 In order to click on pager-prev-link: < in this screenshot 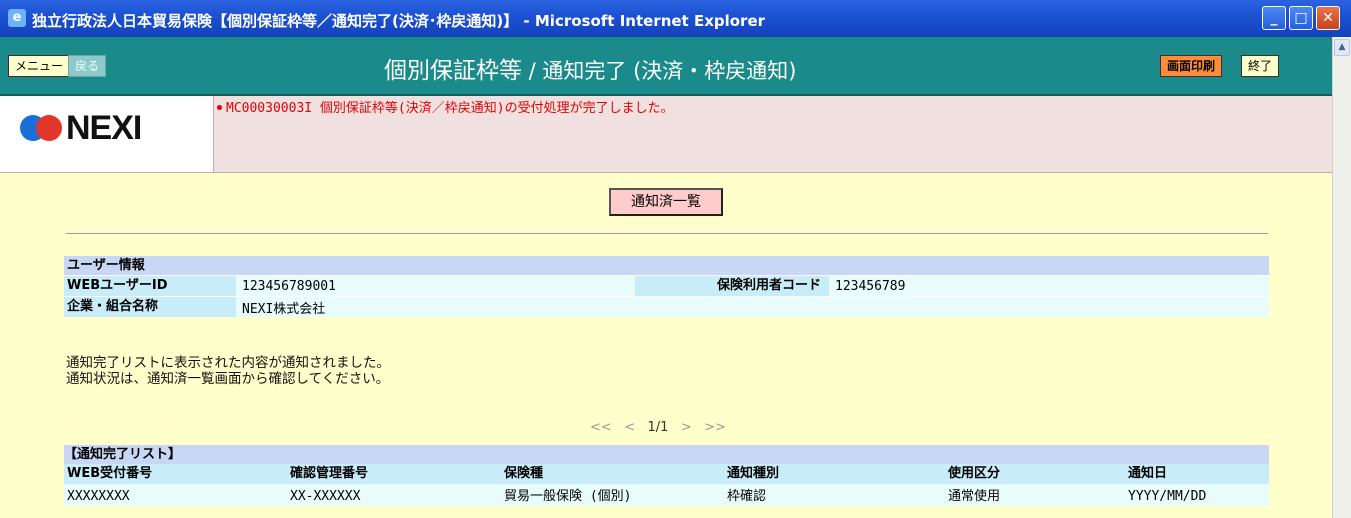, I will do `click(629, 427)`.